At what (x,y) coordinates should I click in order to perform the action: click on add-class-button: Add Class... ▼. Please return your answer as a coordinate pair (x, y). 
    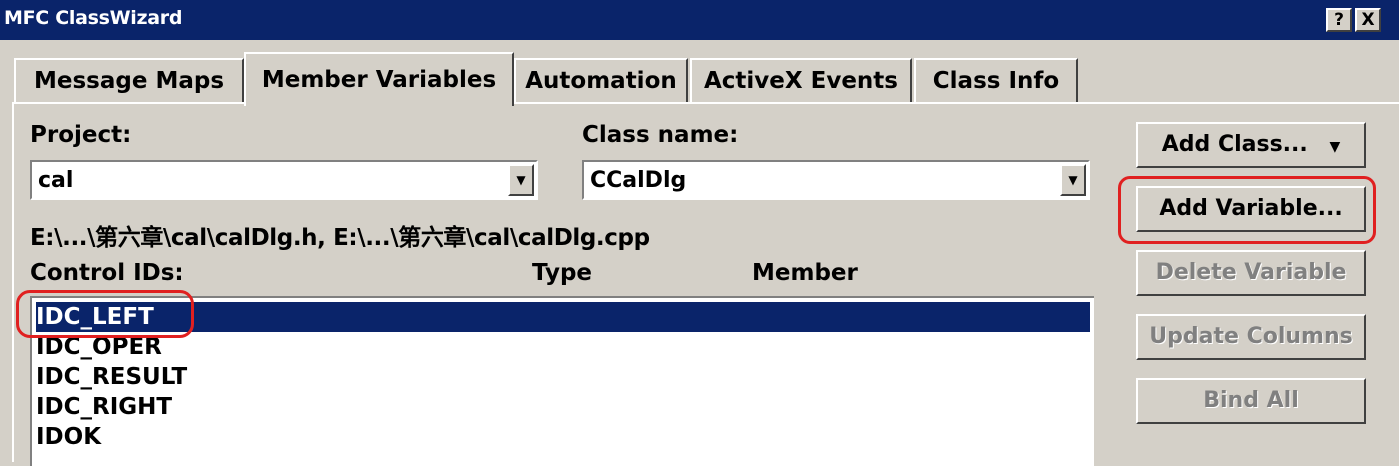
    Looking at the image, I should click on (1251, 145).